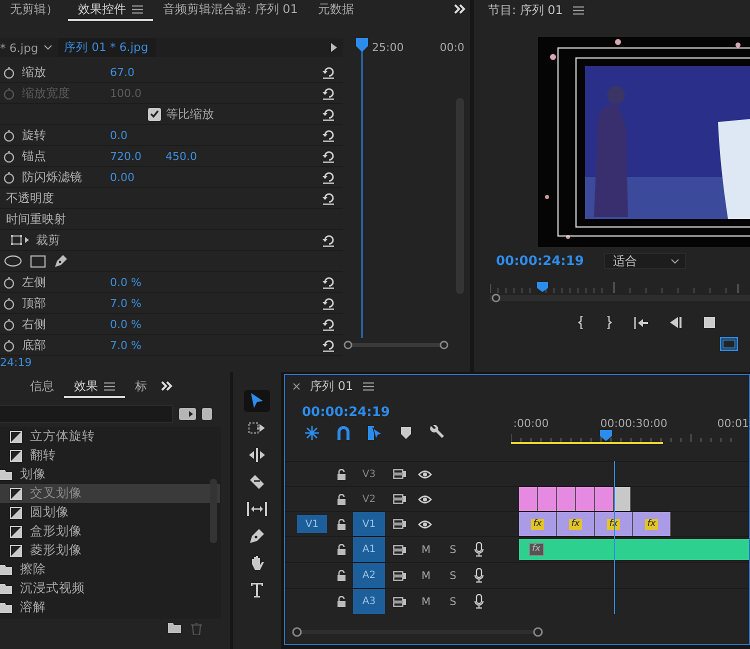 The image size is (750, 649). Describe the element at coordinates (645, 261) in the screenshot. I see `zoom-dropdown: 适合` at that location.